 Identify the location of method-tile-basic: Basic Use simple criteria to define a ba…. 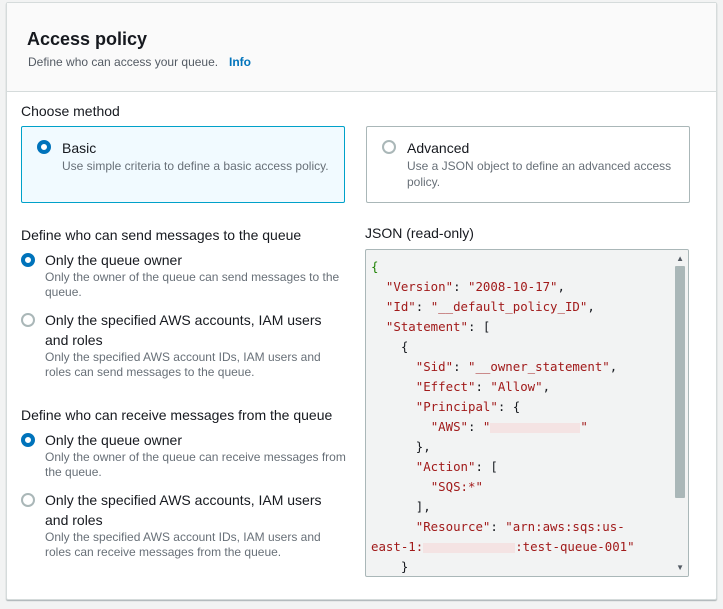
(183, 164).